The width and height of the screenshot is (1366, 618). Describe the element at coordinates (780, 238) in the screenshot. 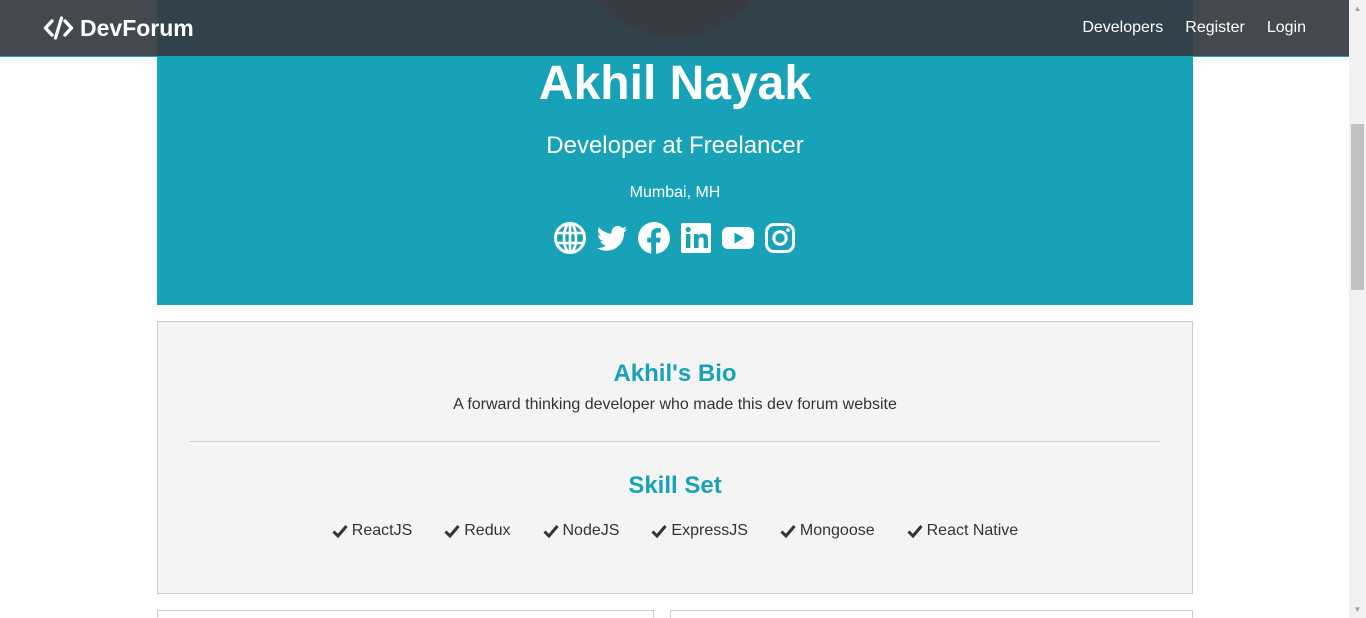

I see `instagram-icon` at that location.